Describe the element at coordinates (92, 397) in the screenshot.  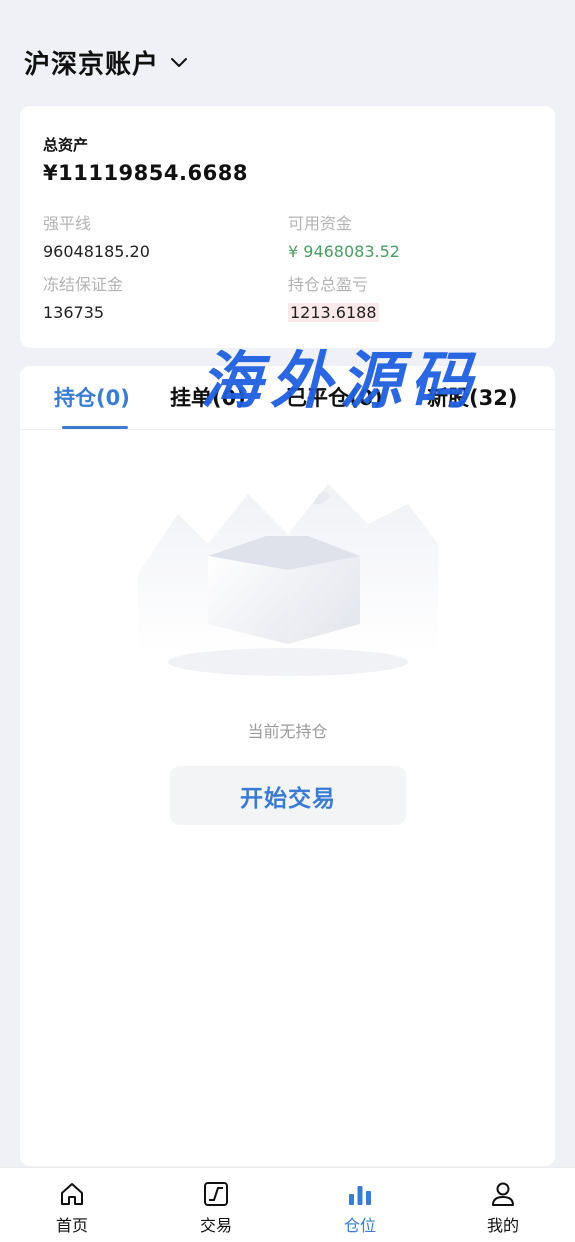
I see `tab-positions: 持仓(0)` at that location.